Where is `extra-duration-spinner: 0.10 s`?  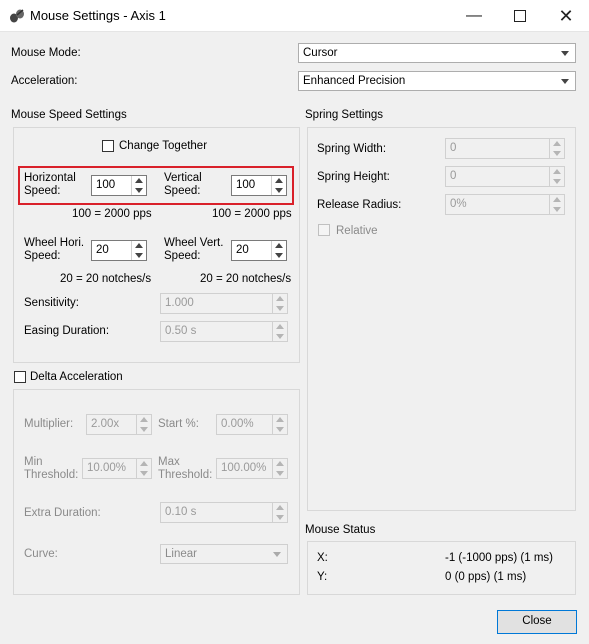 extra-duration-spinner: 0.10 s is located at coordinates (224, 512).